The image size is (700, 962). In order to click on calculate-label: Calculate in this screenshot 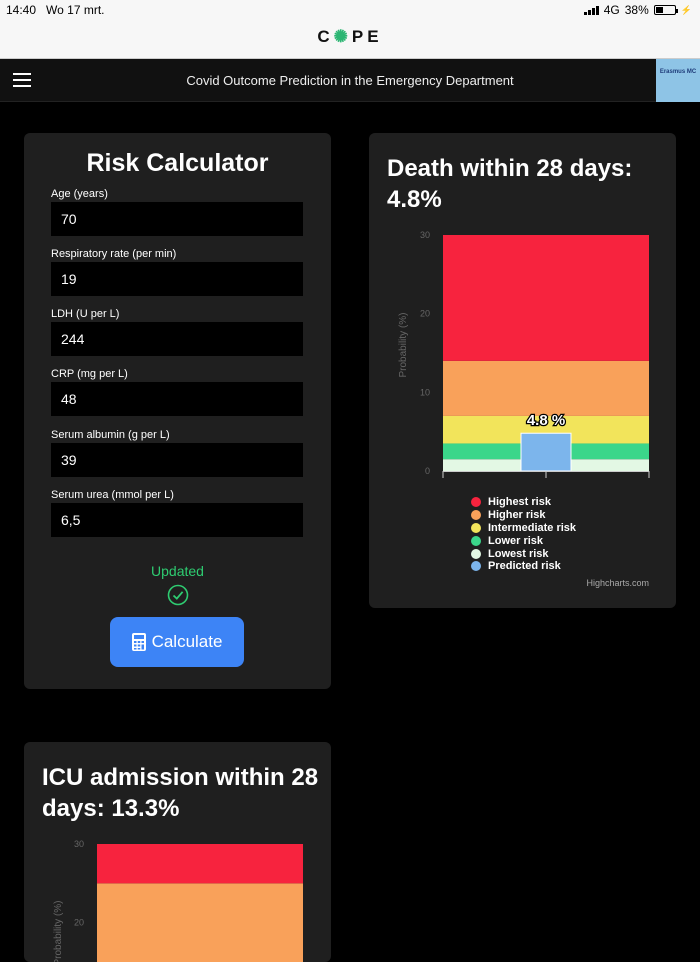, I will do `click(187, 641)`.